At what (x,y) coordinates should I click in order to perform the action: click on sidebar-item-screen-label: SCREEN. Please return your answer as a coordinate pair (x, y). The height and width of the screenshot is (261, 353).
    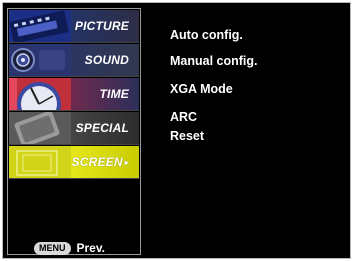
    Looking at the image, I should click on (97, 162).